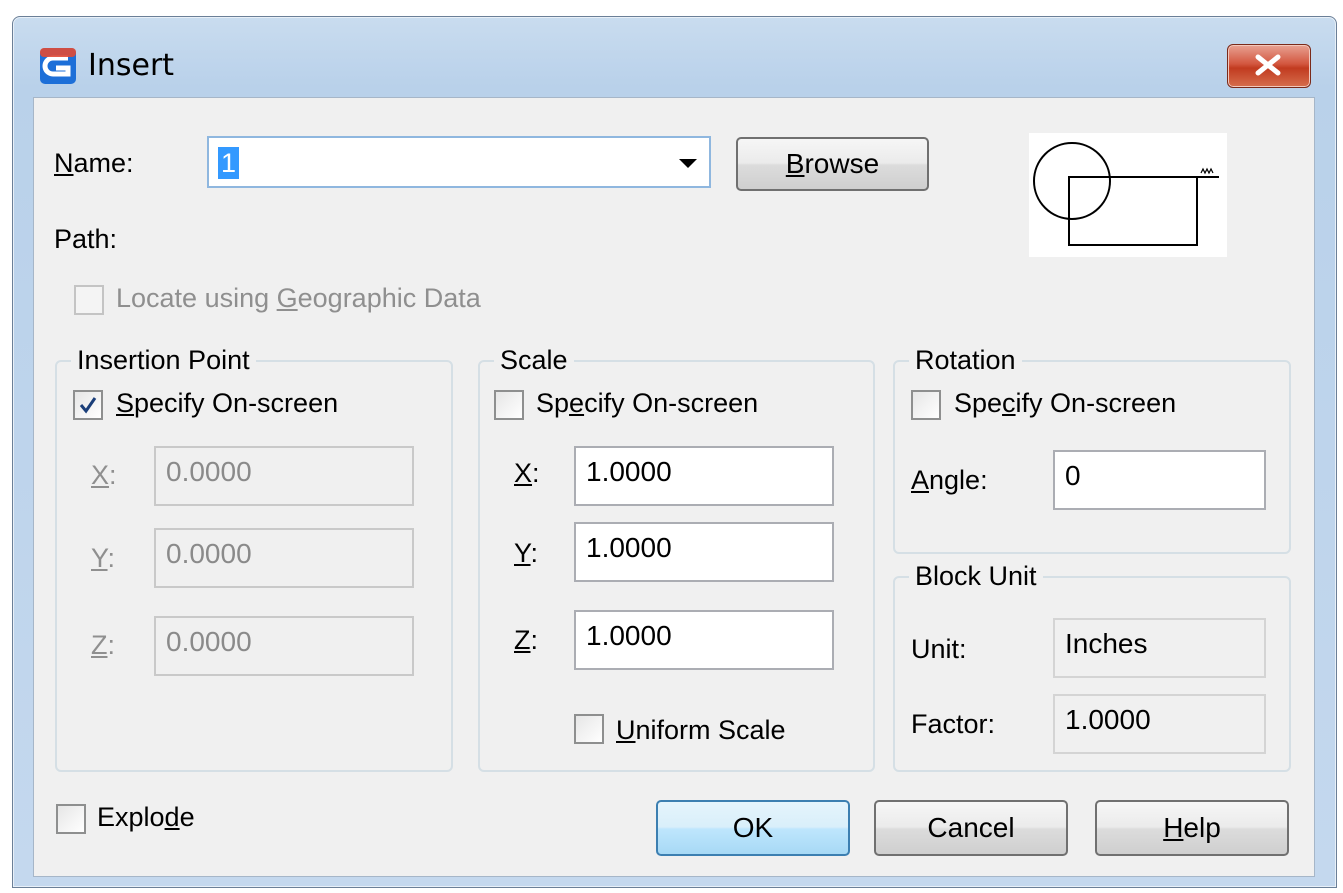  Describe the element at coordinates (953, 724) in the screenshot. I see `factor-label: Factor:` at that location.